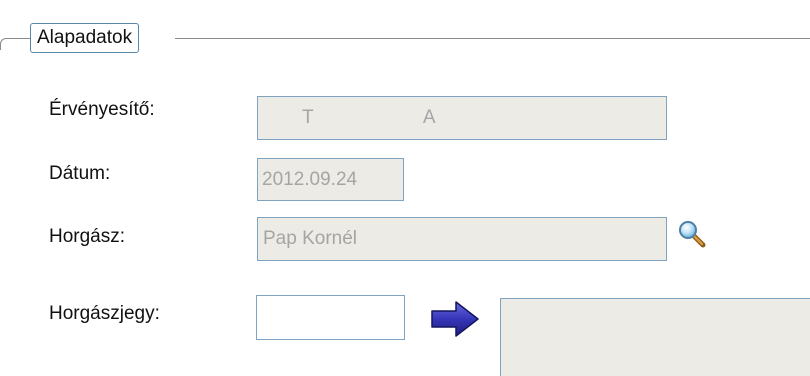  What do you see at coordinates (15, 44) in the screenshot?
I see `group-frame-left` at bounding box center [15, 44].